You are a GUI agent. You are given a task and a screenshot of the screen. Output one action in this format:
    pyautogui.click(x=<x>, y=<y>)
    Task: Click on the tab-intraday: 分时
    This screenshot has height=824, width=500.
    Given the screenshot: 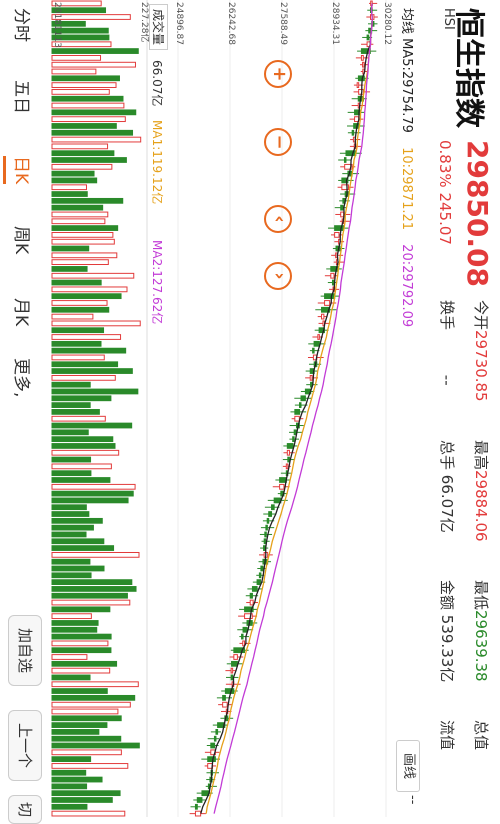 What is the action you would take?
    pyautogui.click(x=23, y=25)
    